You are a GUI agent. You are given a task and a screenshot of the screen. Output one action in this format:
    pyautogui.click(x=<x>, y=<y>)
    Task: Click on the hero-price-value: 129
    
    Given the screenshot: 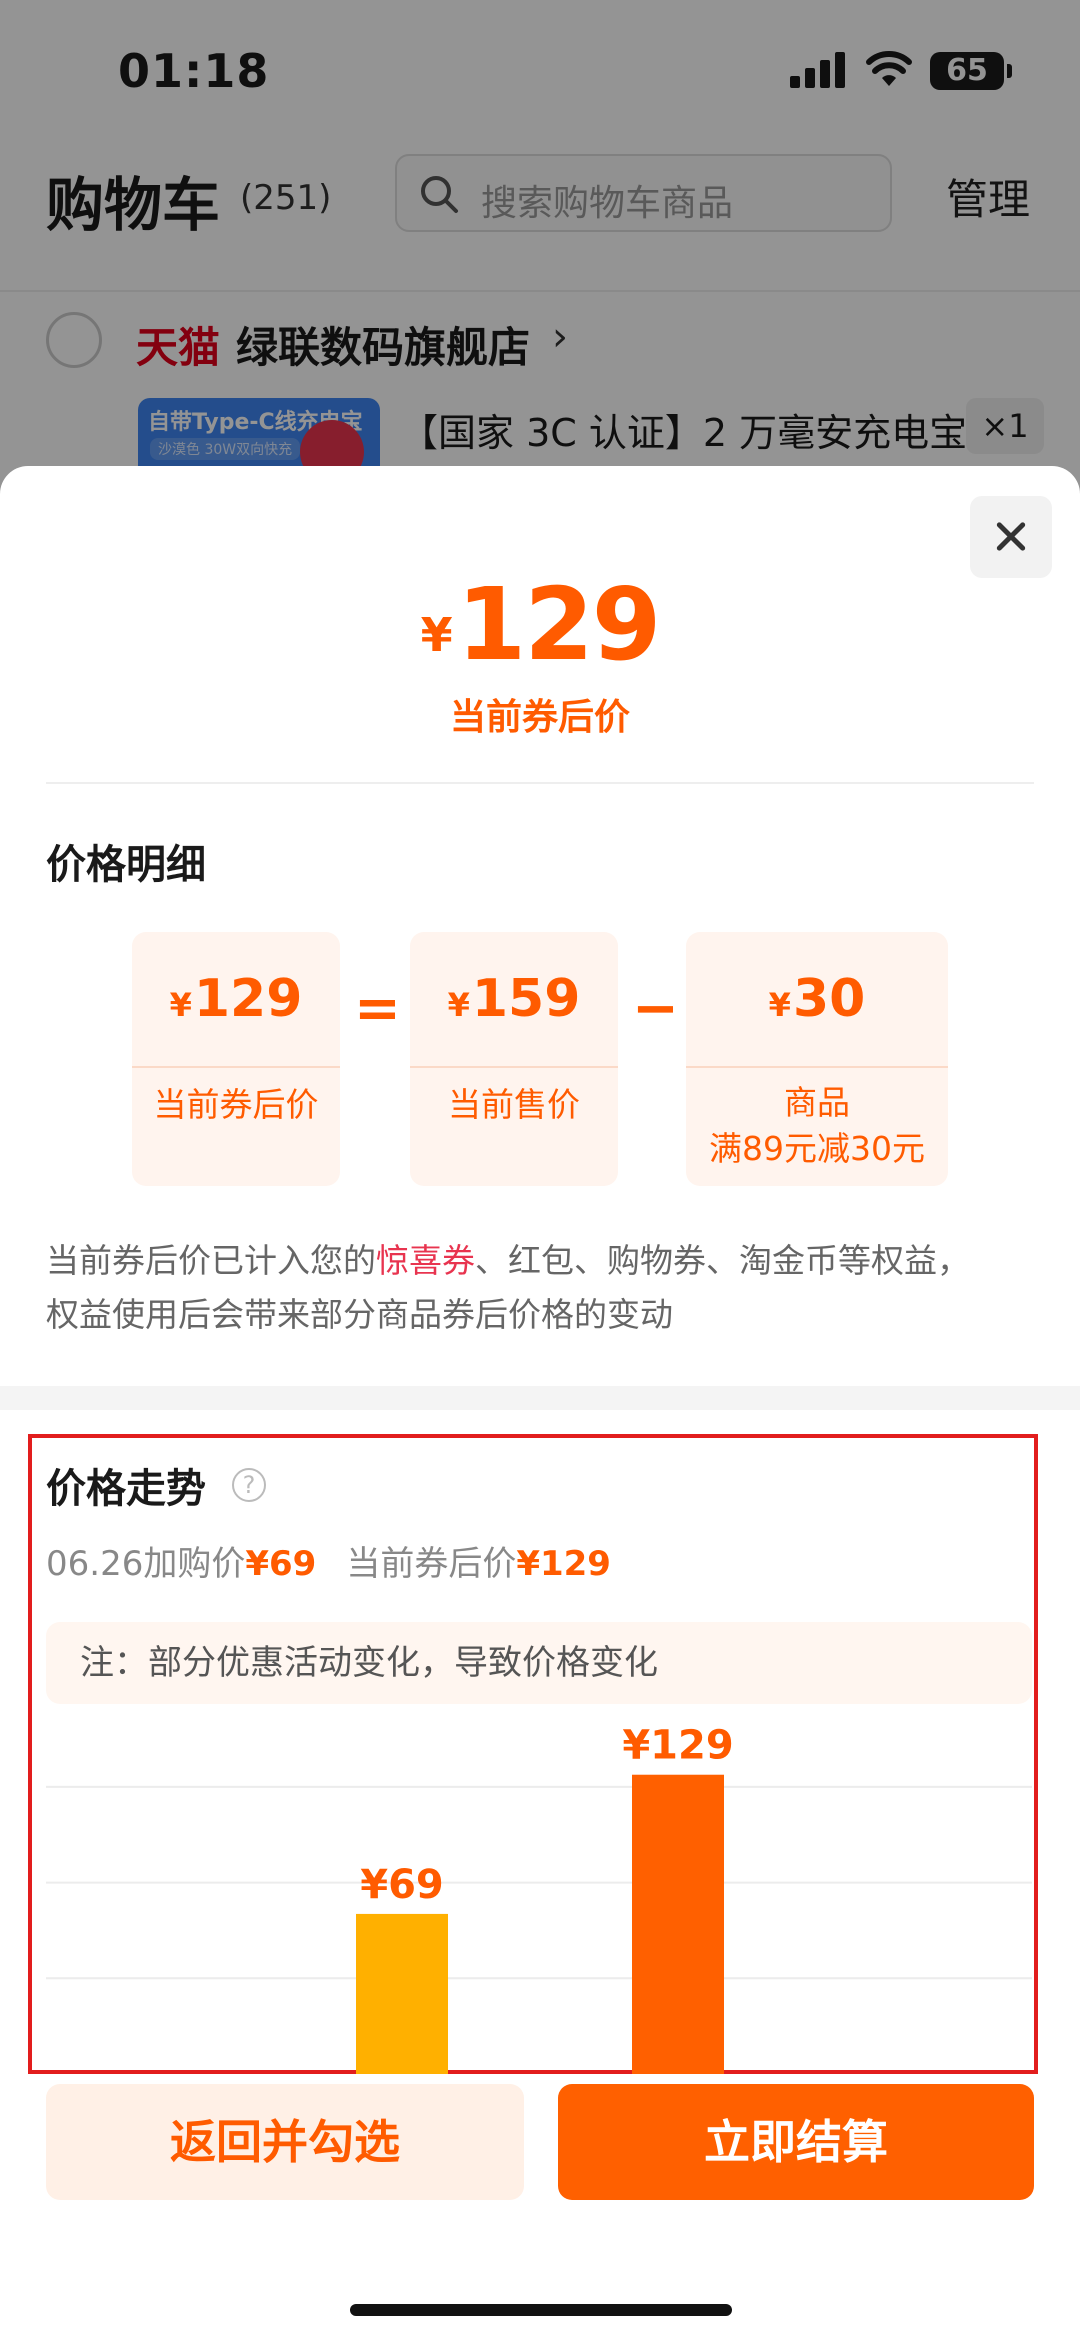 What is the action you would take?
    pyautogui.click(x=559, y=624)
    